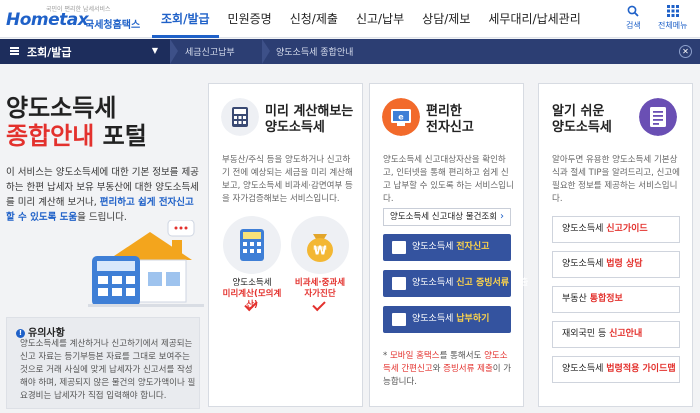  I want to click on real-estate-info-link: 부동산 통합정보, so click(616, 299).